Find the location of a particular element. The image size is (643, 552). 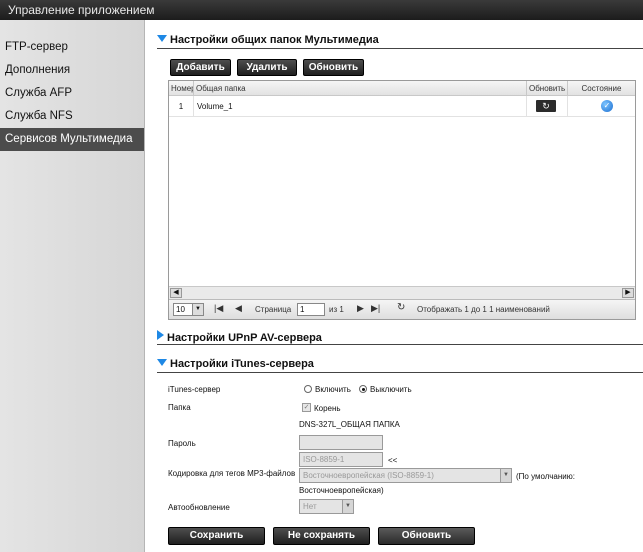

autoupdate-value: Нет is located at coordinates (310, 506).